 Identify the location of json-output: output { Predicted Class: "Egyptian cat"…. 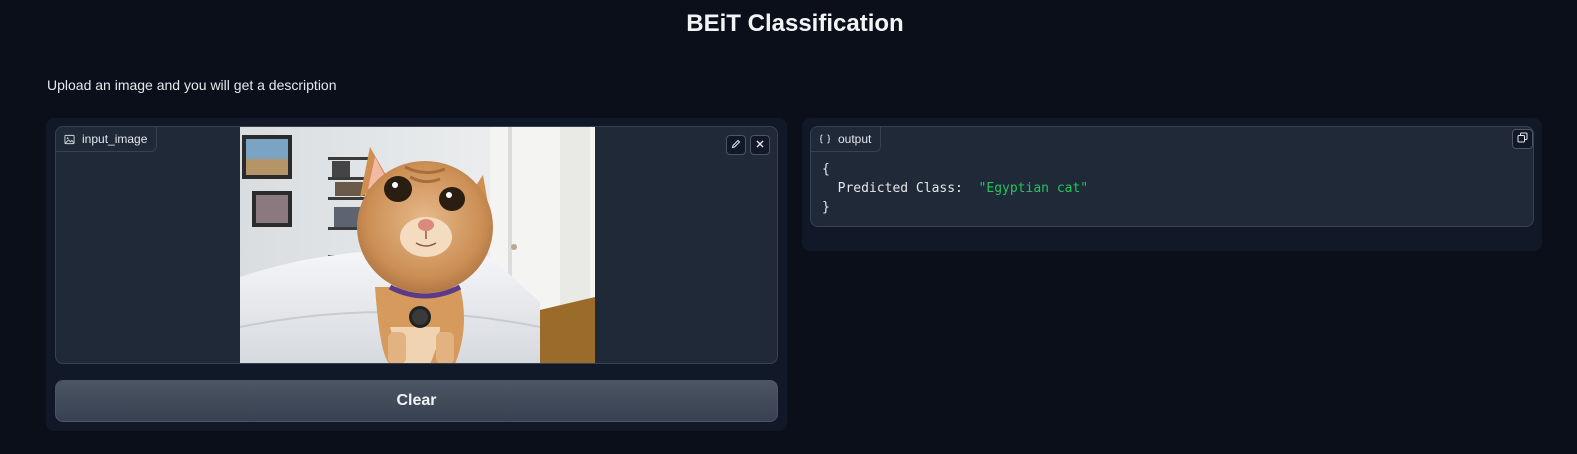
(1172, 176).